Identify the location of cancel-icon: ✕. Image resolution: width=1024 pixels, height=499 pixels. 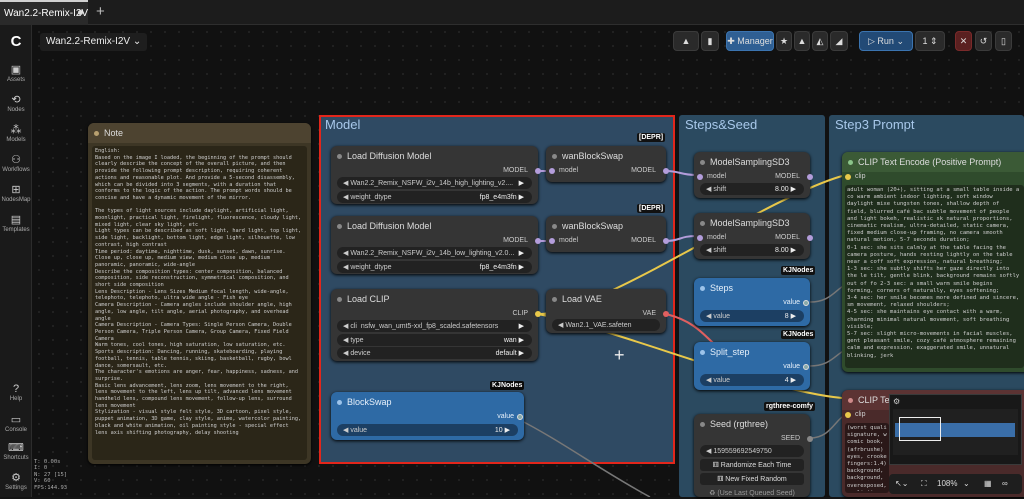
(963, 41).